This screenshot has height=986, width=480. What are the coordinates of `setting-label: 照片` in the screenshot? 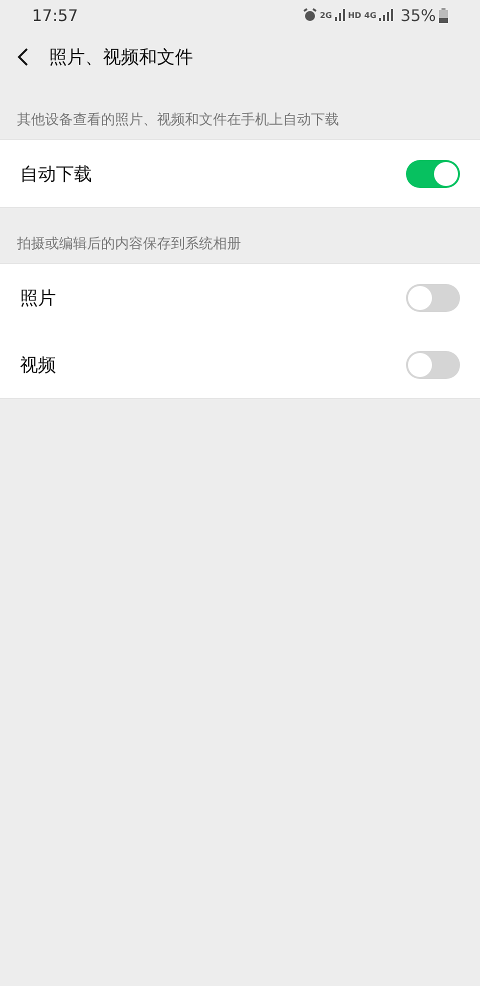 It's located at (38, 298).